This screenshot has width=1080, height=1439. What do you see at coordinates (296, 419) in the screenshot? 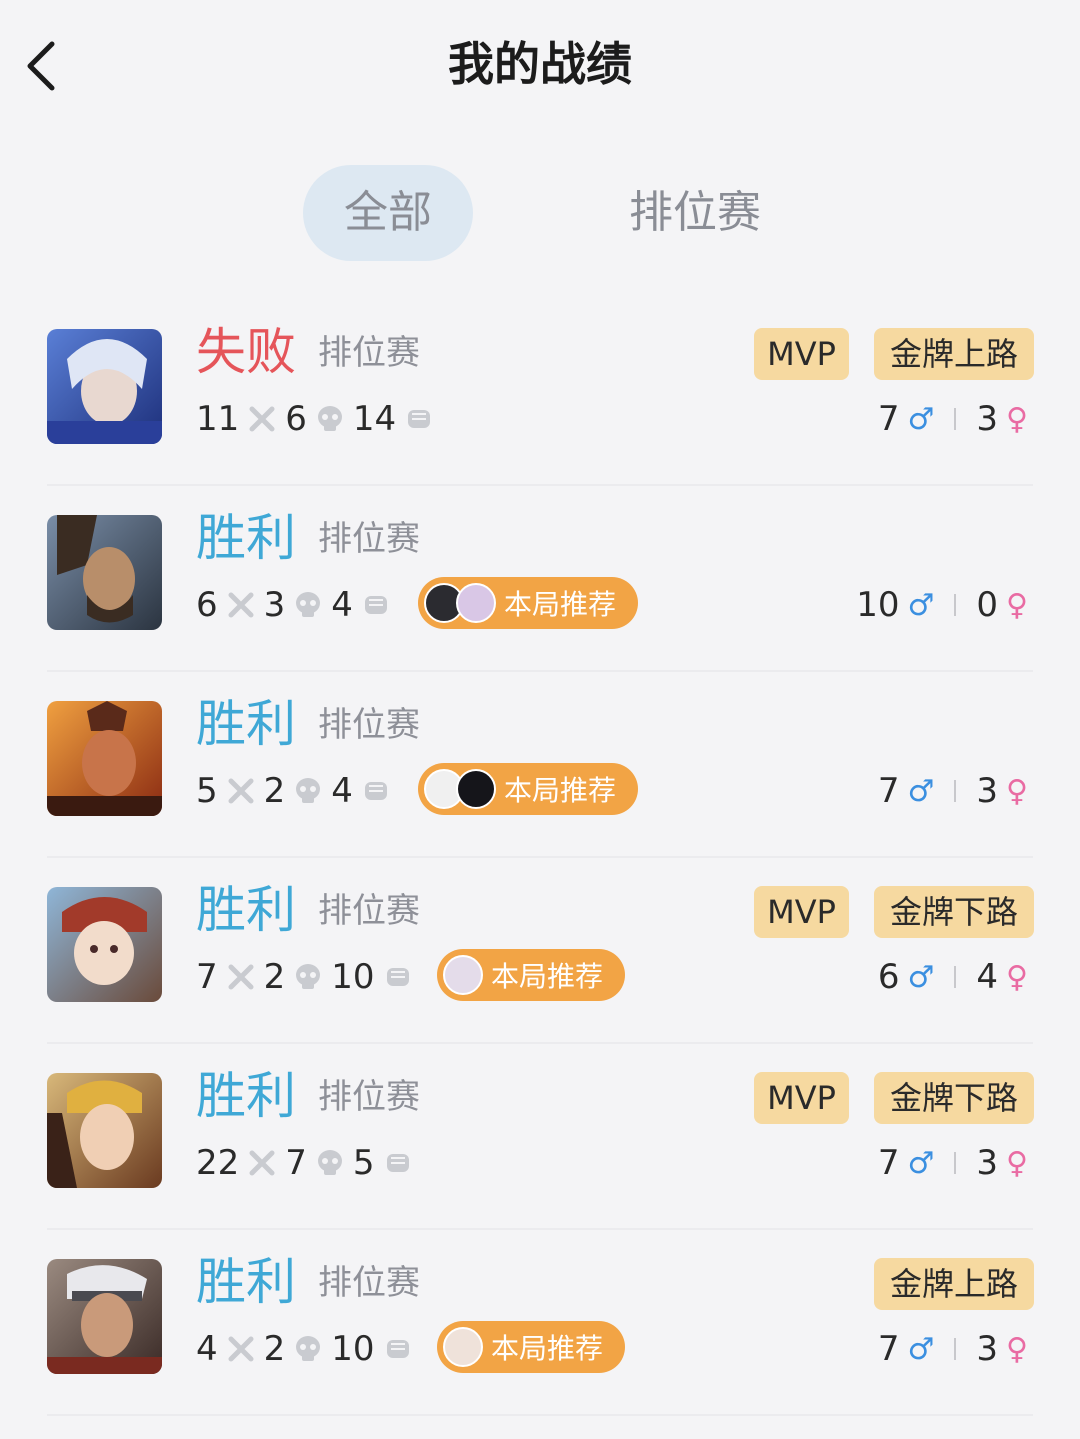
I see `deaths-count: 6` at bounding box center [296, 419].